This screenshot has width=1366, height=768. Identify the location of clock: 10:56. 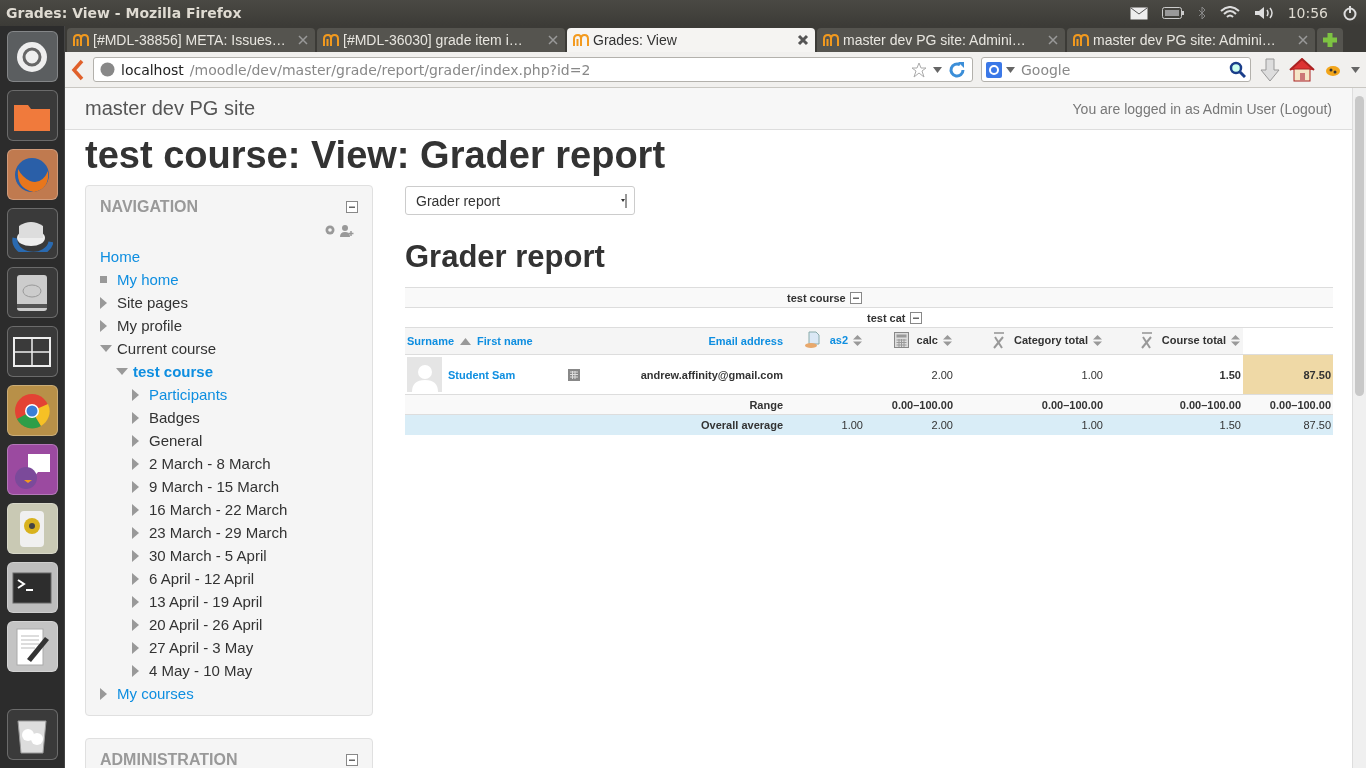
(1307, 13).